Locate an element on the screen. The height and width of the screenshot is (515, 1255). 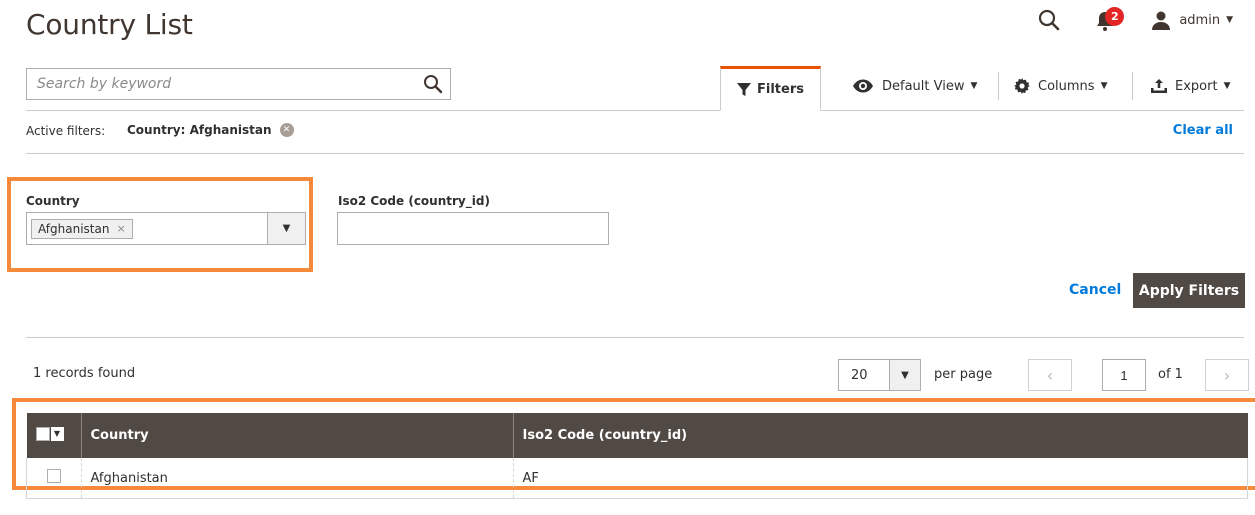
active-filter-text: Country: Afghanistan is located at coordinates (199, 130).